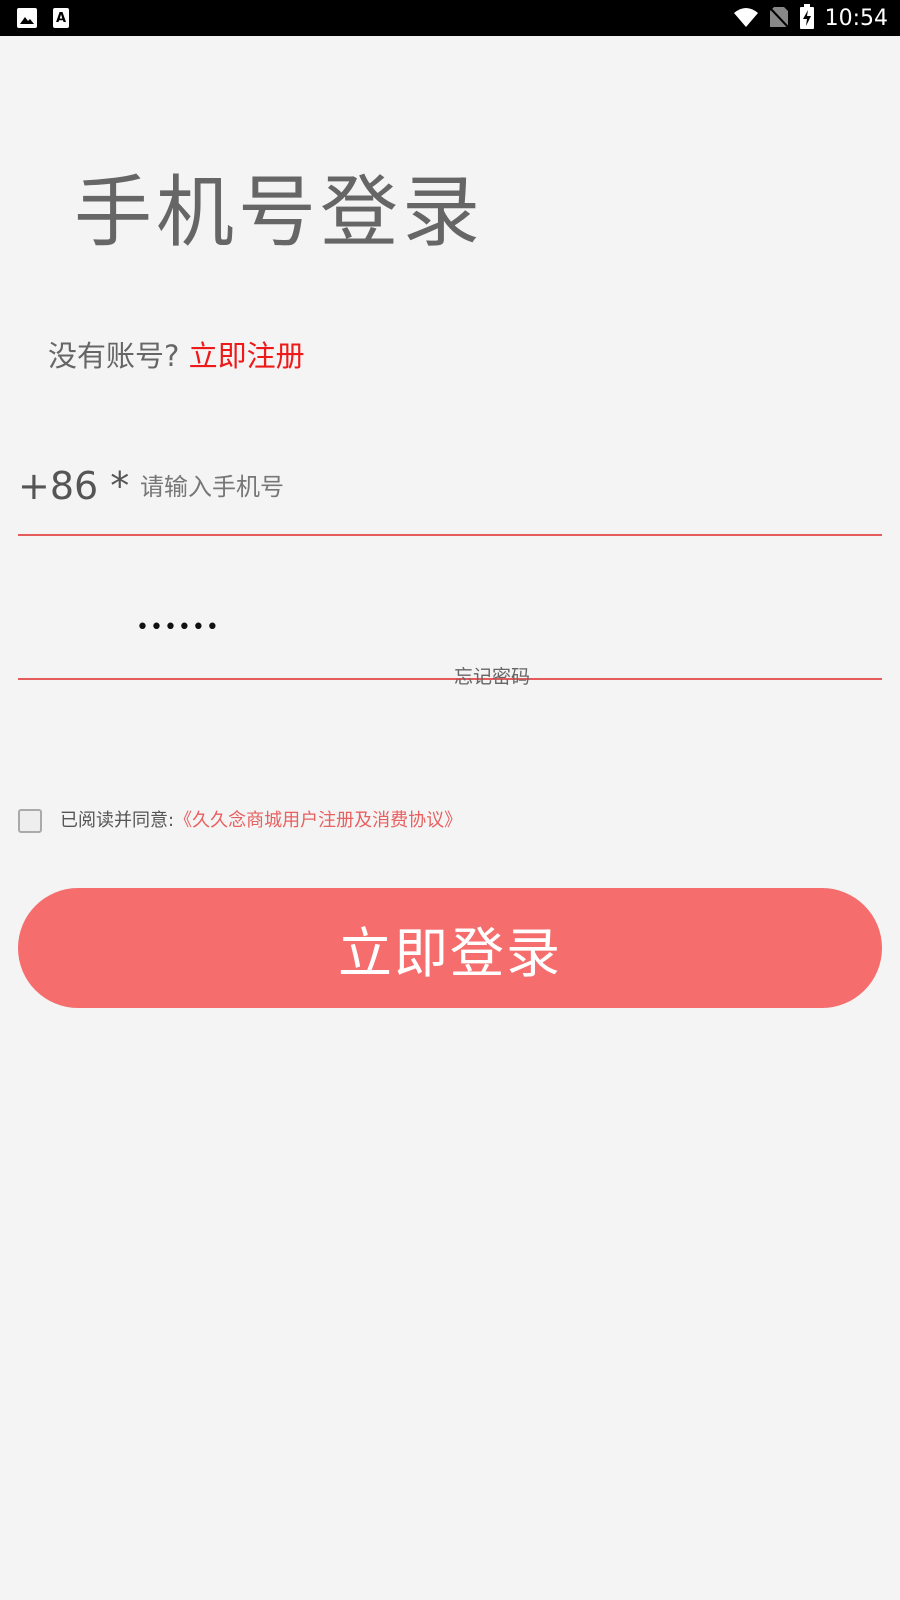 This screenshot has height=1600, width=900. I want to click on password-underline, so click(450, 679).